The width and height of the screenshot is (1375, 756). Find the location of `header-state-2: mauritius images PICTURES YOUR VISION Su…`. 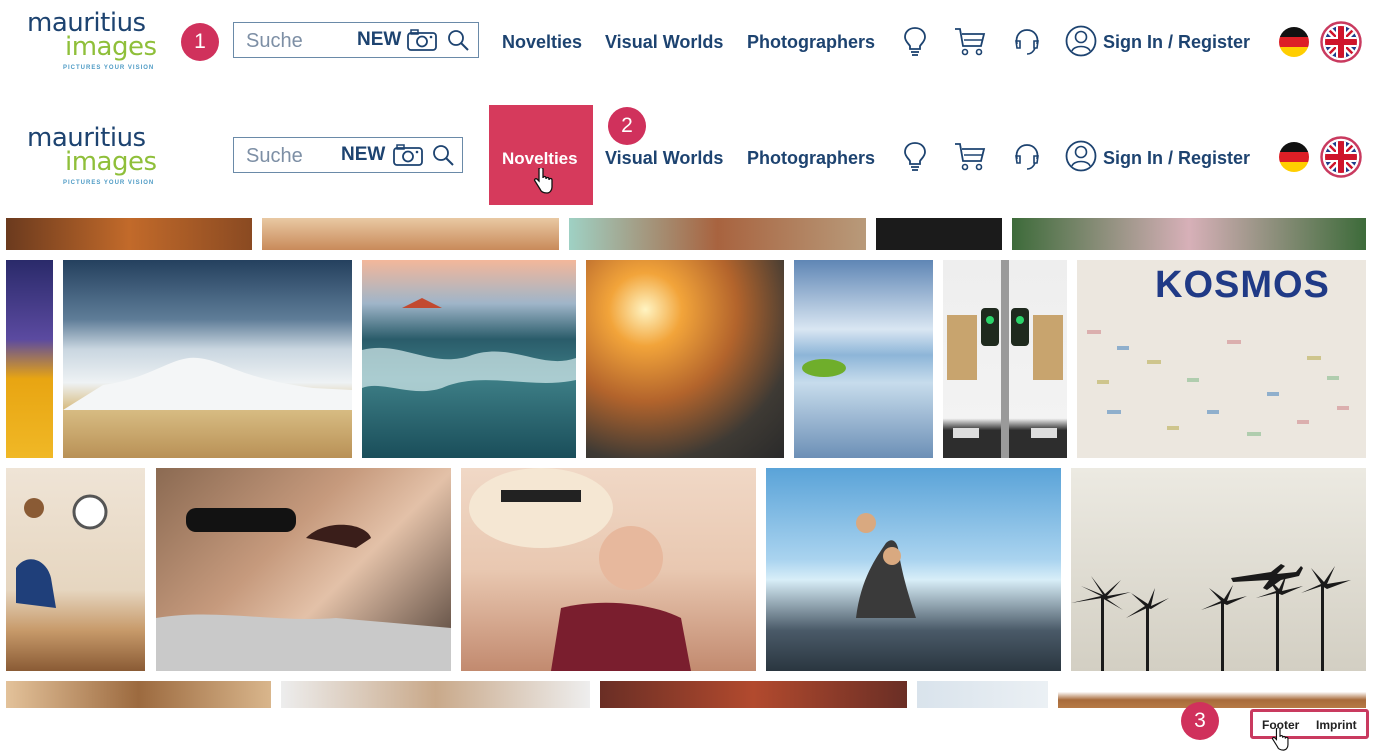

header-state-2: mauritius images PICTURES YOUR VISION Su… is located at coordinates (687, 155).